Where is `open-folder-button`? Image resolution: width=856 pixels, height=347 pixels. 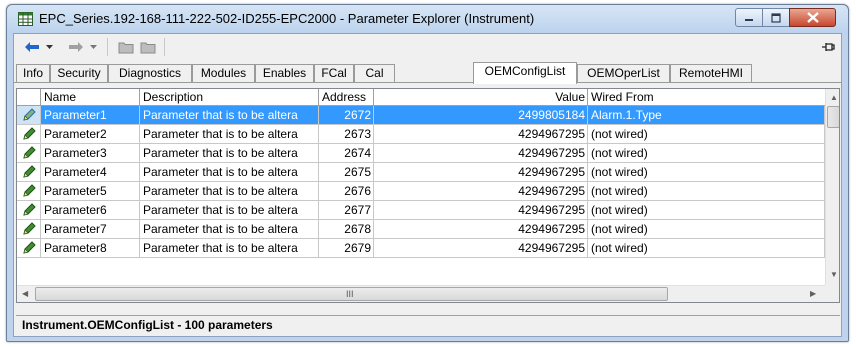
open-folder-button is located at coordinates (126, 47).